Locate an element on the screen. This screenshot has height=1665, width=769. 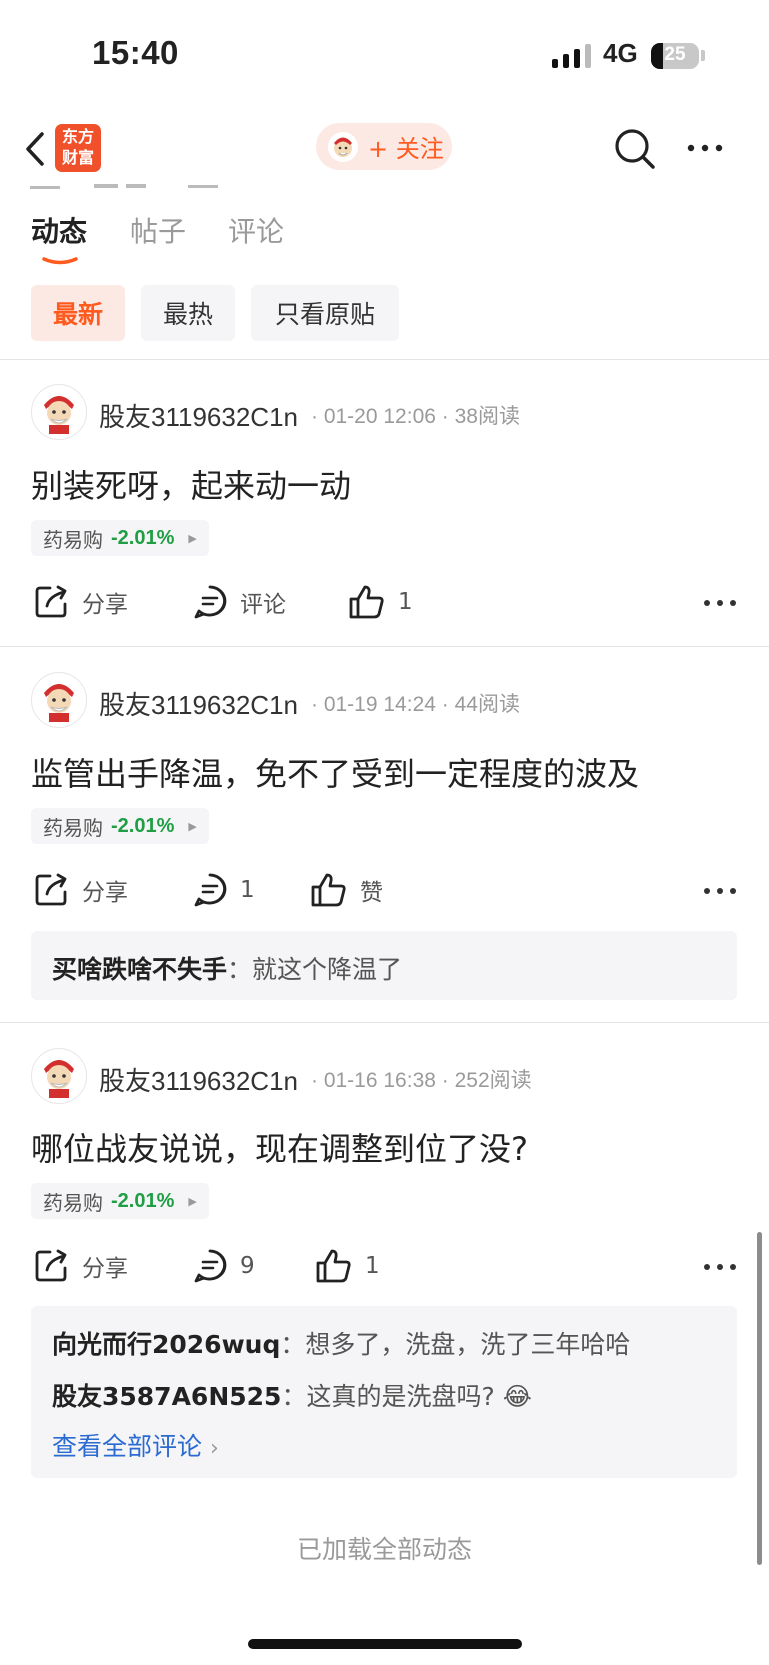
app-logo: 东方 财富 is located at coordinates (78, 148).